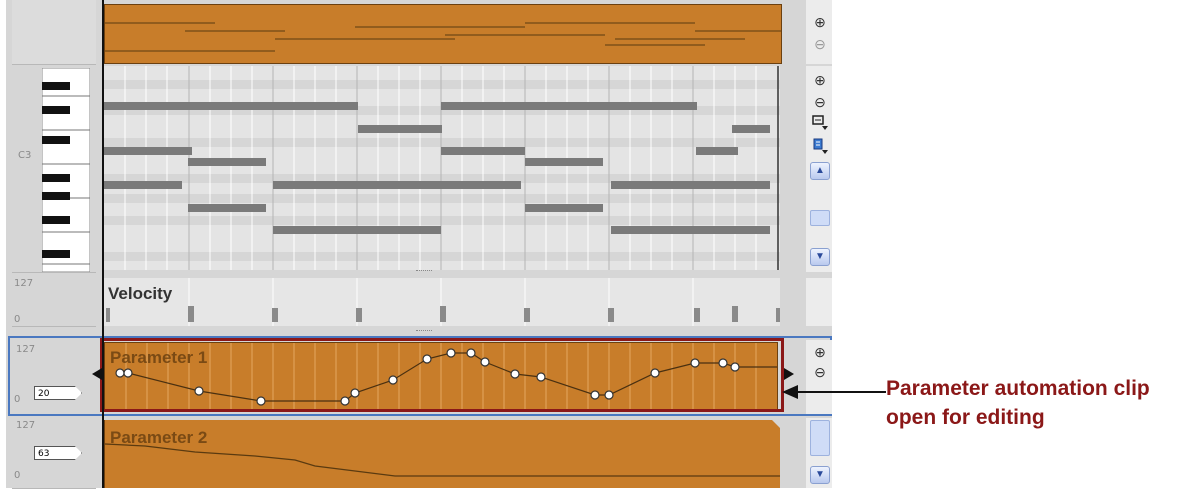  I want to click on overview-controls, so click(819, 32).